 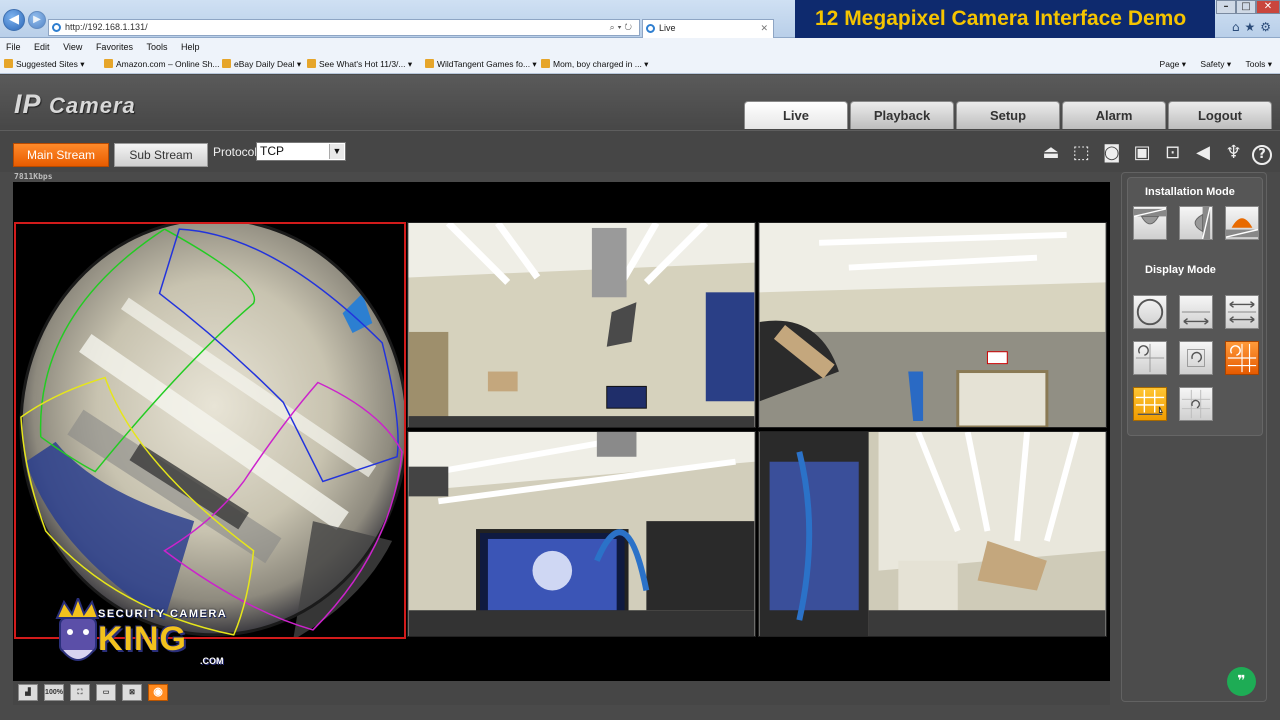 I want to click on zoom-100-button: 100%, so click(x=54, y=692).